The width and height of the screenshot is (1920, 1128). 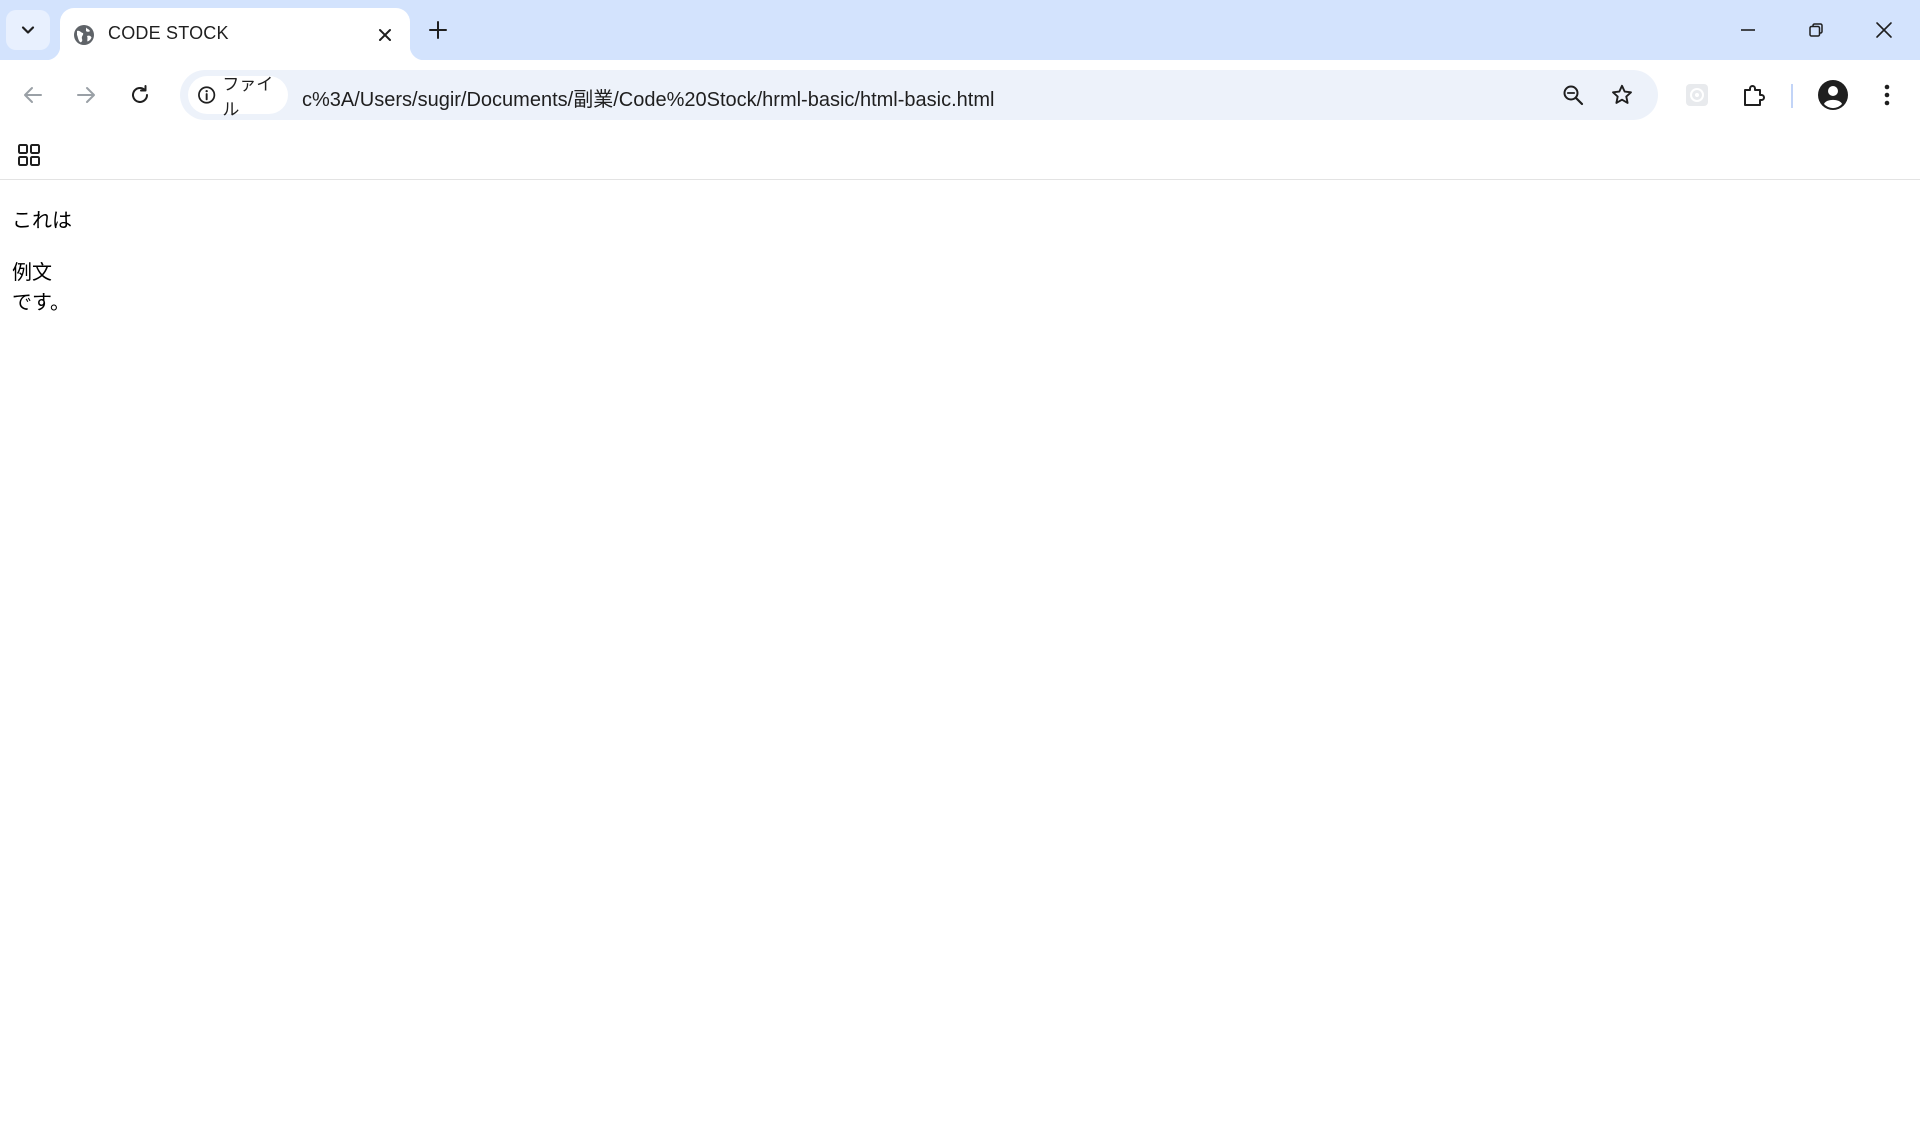 I want to click on reload-button, so click(x=140, y=95).